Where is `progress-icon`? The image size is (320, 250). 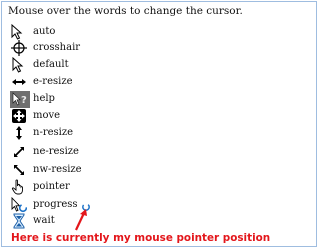
progress-icon is located at coordinates (19, 205).